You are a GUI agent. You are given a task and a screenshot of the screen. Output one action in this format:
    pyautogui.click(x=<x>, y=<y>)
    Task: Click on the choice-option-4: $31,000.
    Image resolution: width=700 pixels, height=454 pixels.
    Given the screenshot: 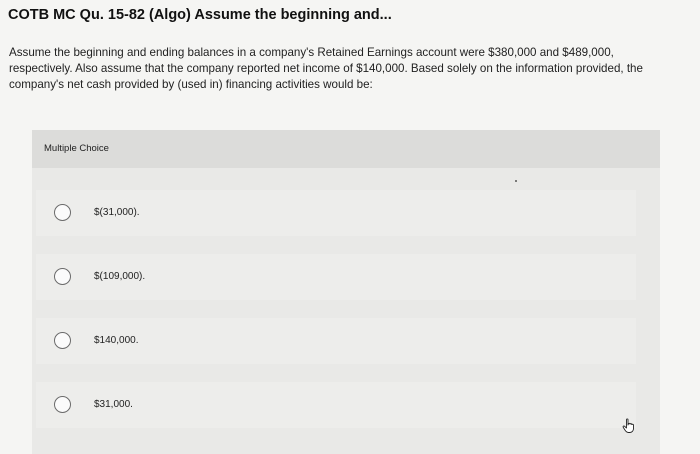 What is the action you would take?
    pyautogui.click(x=336, y=405)
    